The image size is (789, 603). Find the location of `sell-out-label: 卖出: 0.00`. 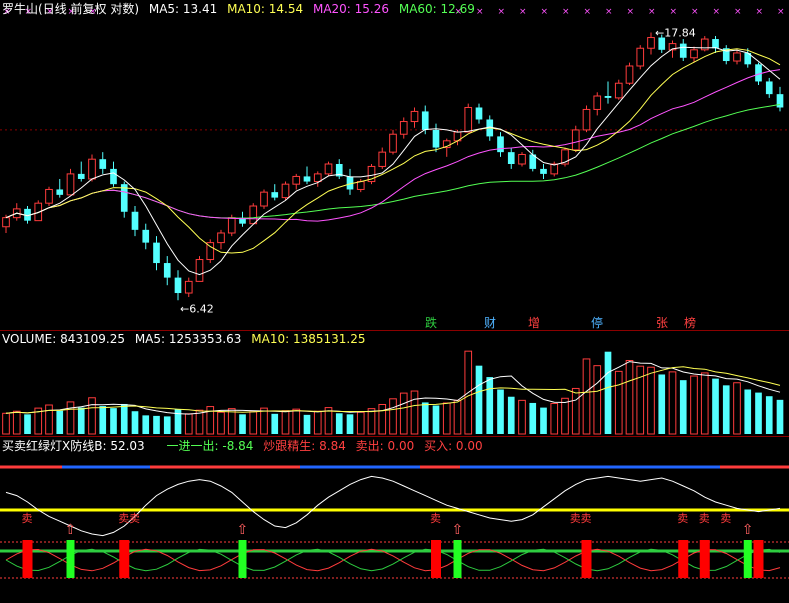

sell-out-label: 卖出: 0.00 is located at coordinates (385, 446).